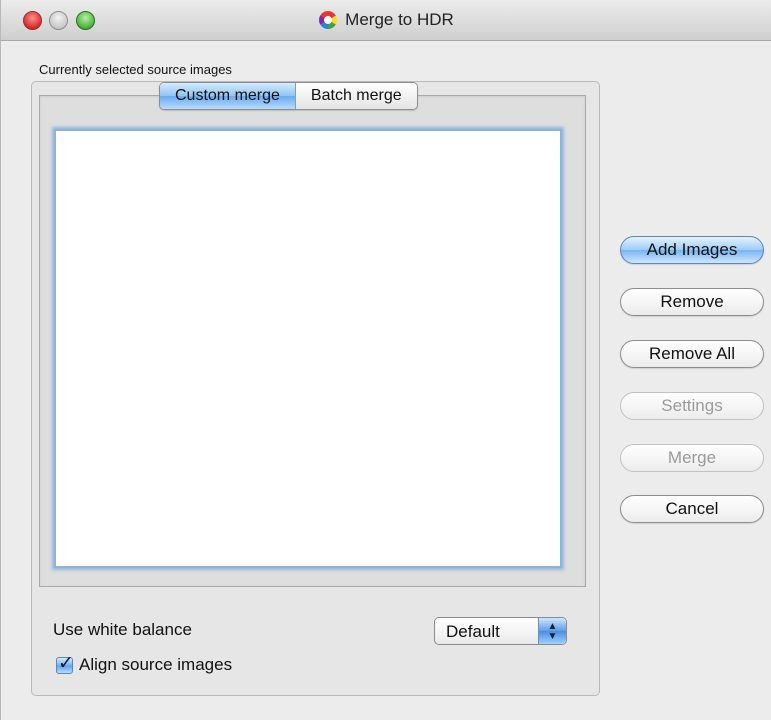  I want to click on white-balance-value: Default, so click(473, 631).